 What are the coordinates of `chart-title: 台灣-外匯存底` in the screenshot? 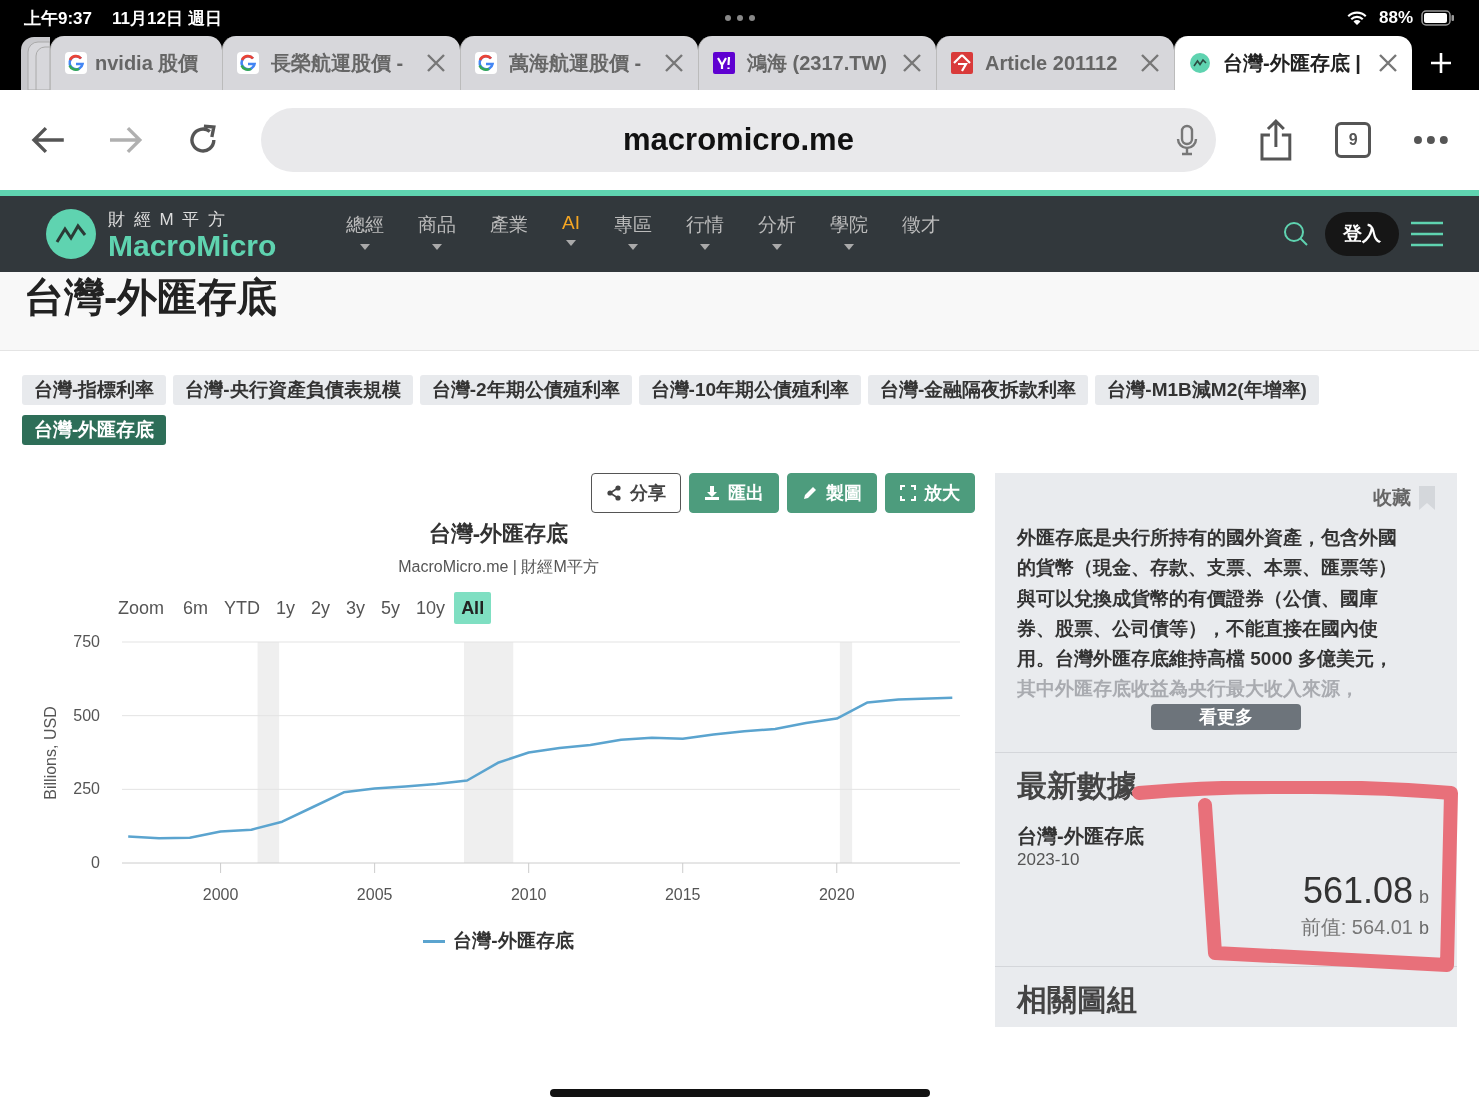 It's located at (498, 534).